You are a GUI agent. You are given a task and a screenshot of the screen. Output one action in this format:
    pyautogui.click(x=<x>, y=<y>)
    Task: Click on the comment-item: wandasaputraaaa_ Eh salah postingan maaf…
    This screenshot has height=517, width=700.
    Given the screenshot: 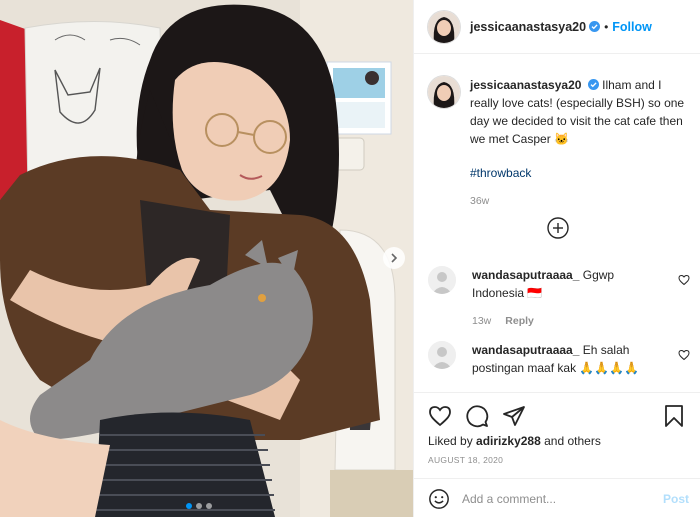 What is the action you would take?
    pyautogui.click(x=559, y=359)
    